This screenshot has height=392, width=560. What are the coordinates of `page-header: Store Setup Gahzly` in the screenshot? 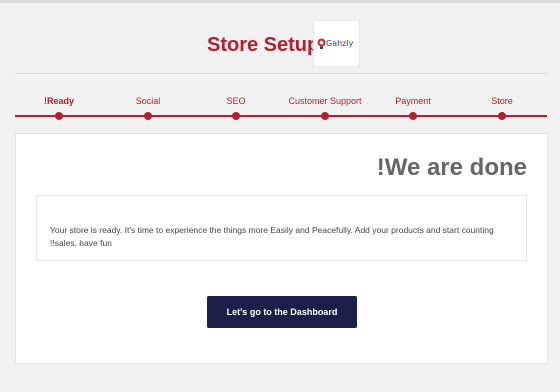 It's located at (280, 43).